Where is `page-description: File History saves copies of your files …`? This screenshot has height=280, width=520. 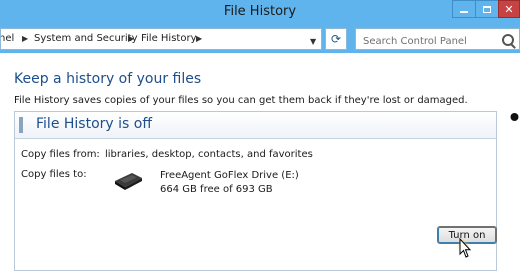 page-description: File History saves copies of your files … is located at coordinates (241, 100).